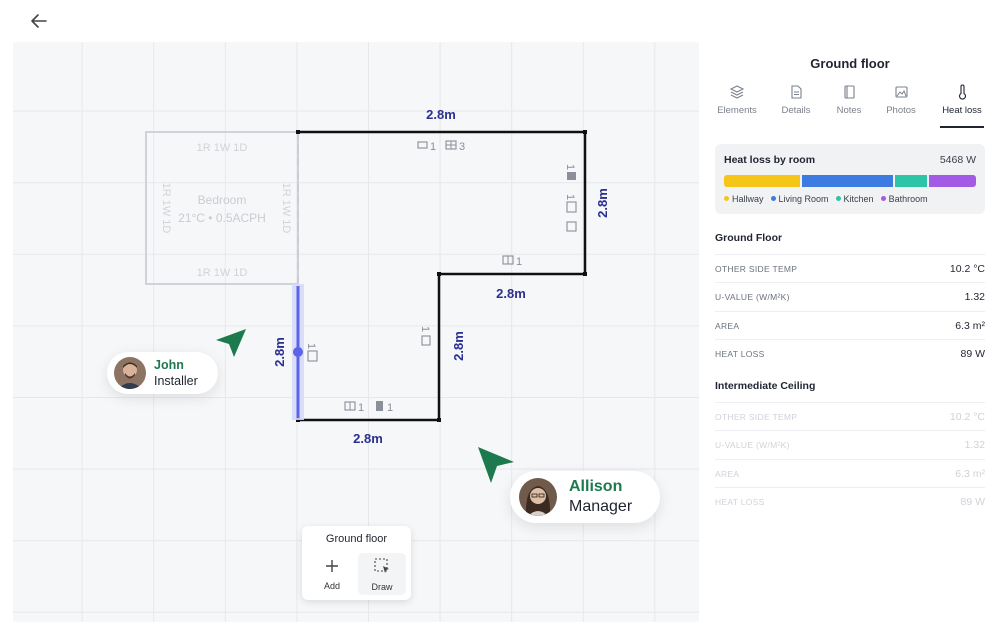 This screenshot has width=1000, height=637. Describe the element at coordinates (332, 574) in the screenshot. I see `add-button: Add` at that location.